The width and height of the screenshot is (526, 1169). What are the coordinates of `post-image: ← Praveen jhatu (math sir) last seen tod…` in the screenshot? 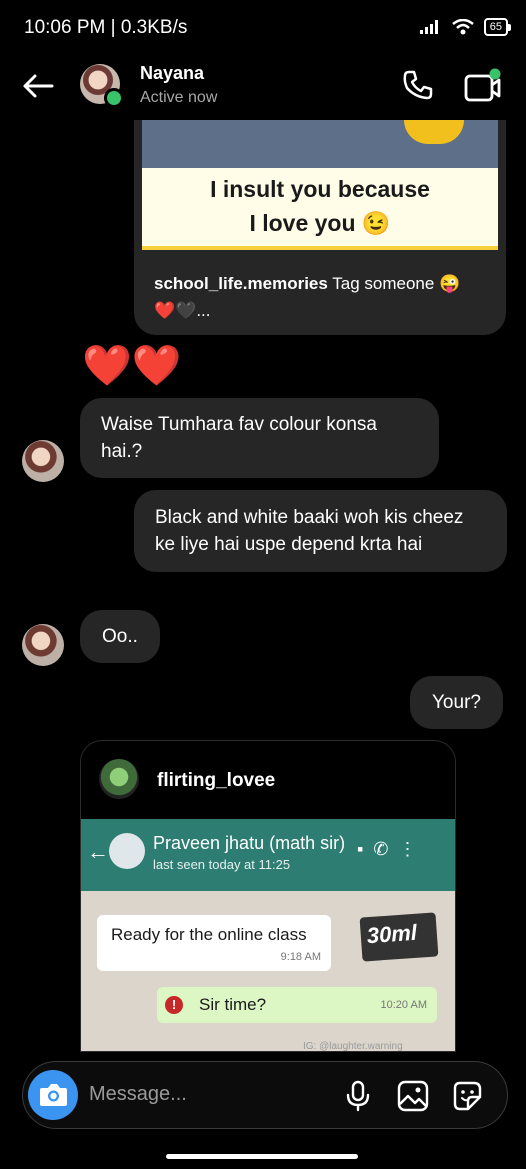 It's located at (268, 935).